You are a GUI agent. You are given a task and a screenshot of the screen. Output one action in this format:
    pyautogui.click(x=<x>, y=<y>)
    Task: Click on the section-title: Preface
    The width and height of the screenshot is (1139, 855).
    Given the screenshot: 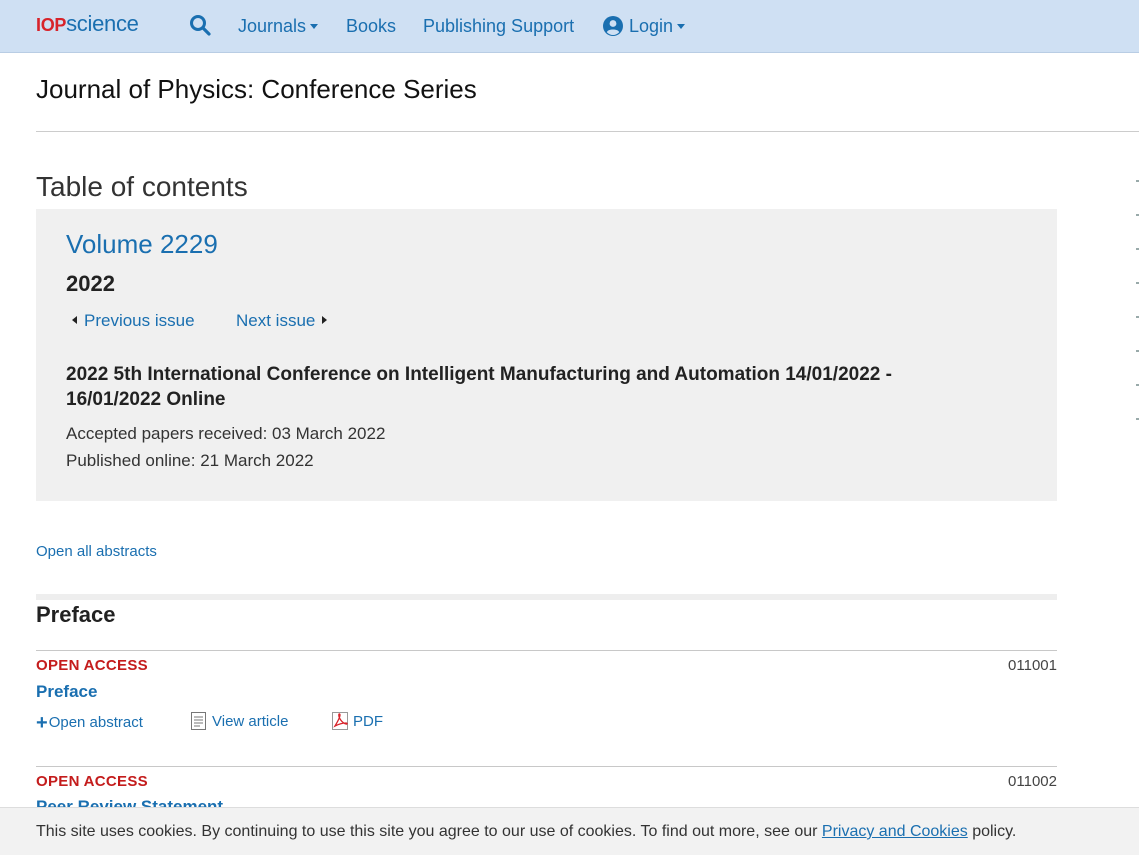 What is the action you would take?
    pyautogui.click(x=76, y=614)
    